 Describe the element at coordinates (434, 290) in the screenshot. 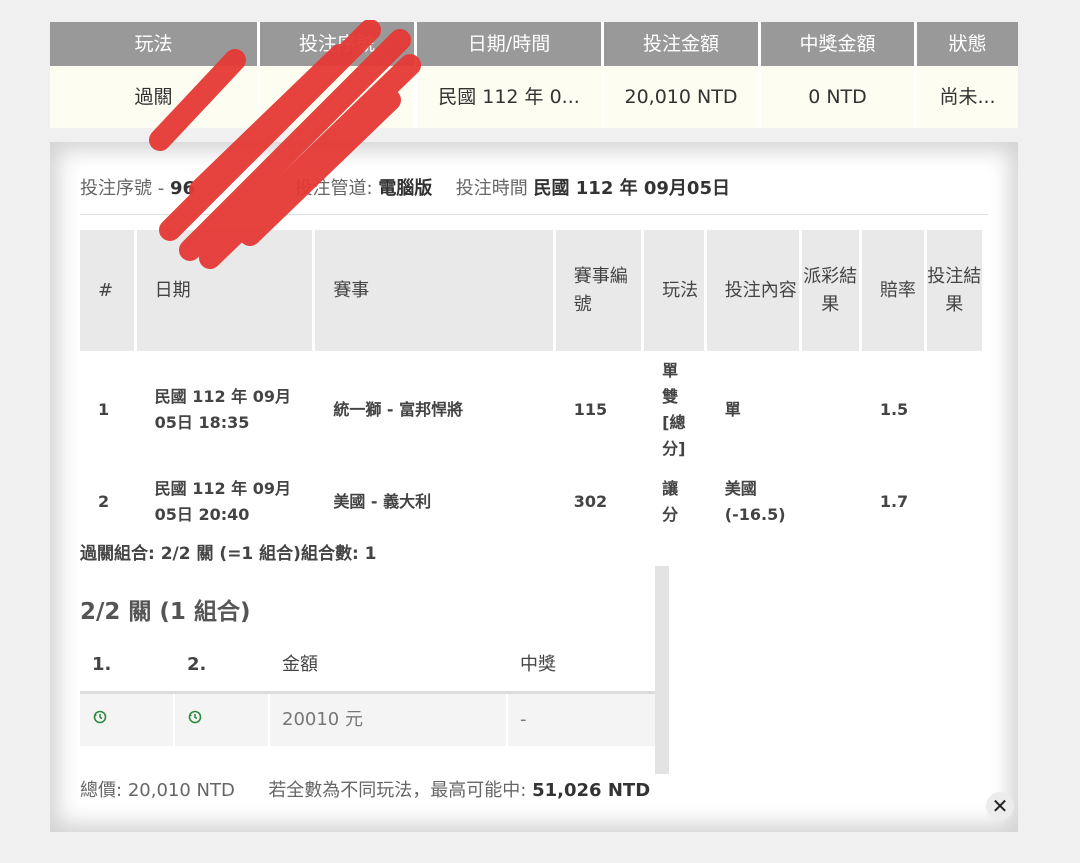

I see `legs-header-match: 賽事` at that location.